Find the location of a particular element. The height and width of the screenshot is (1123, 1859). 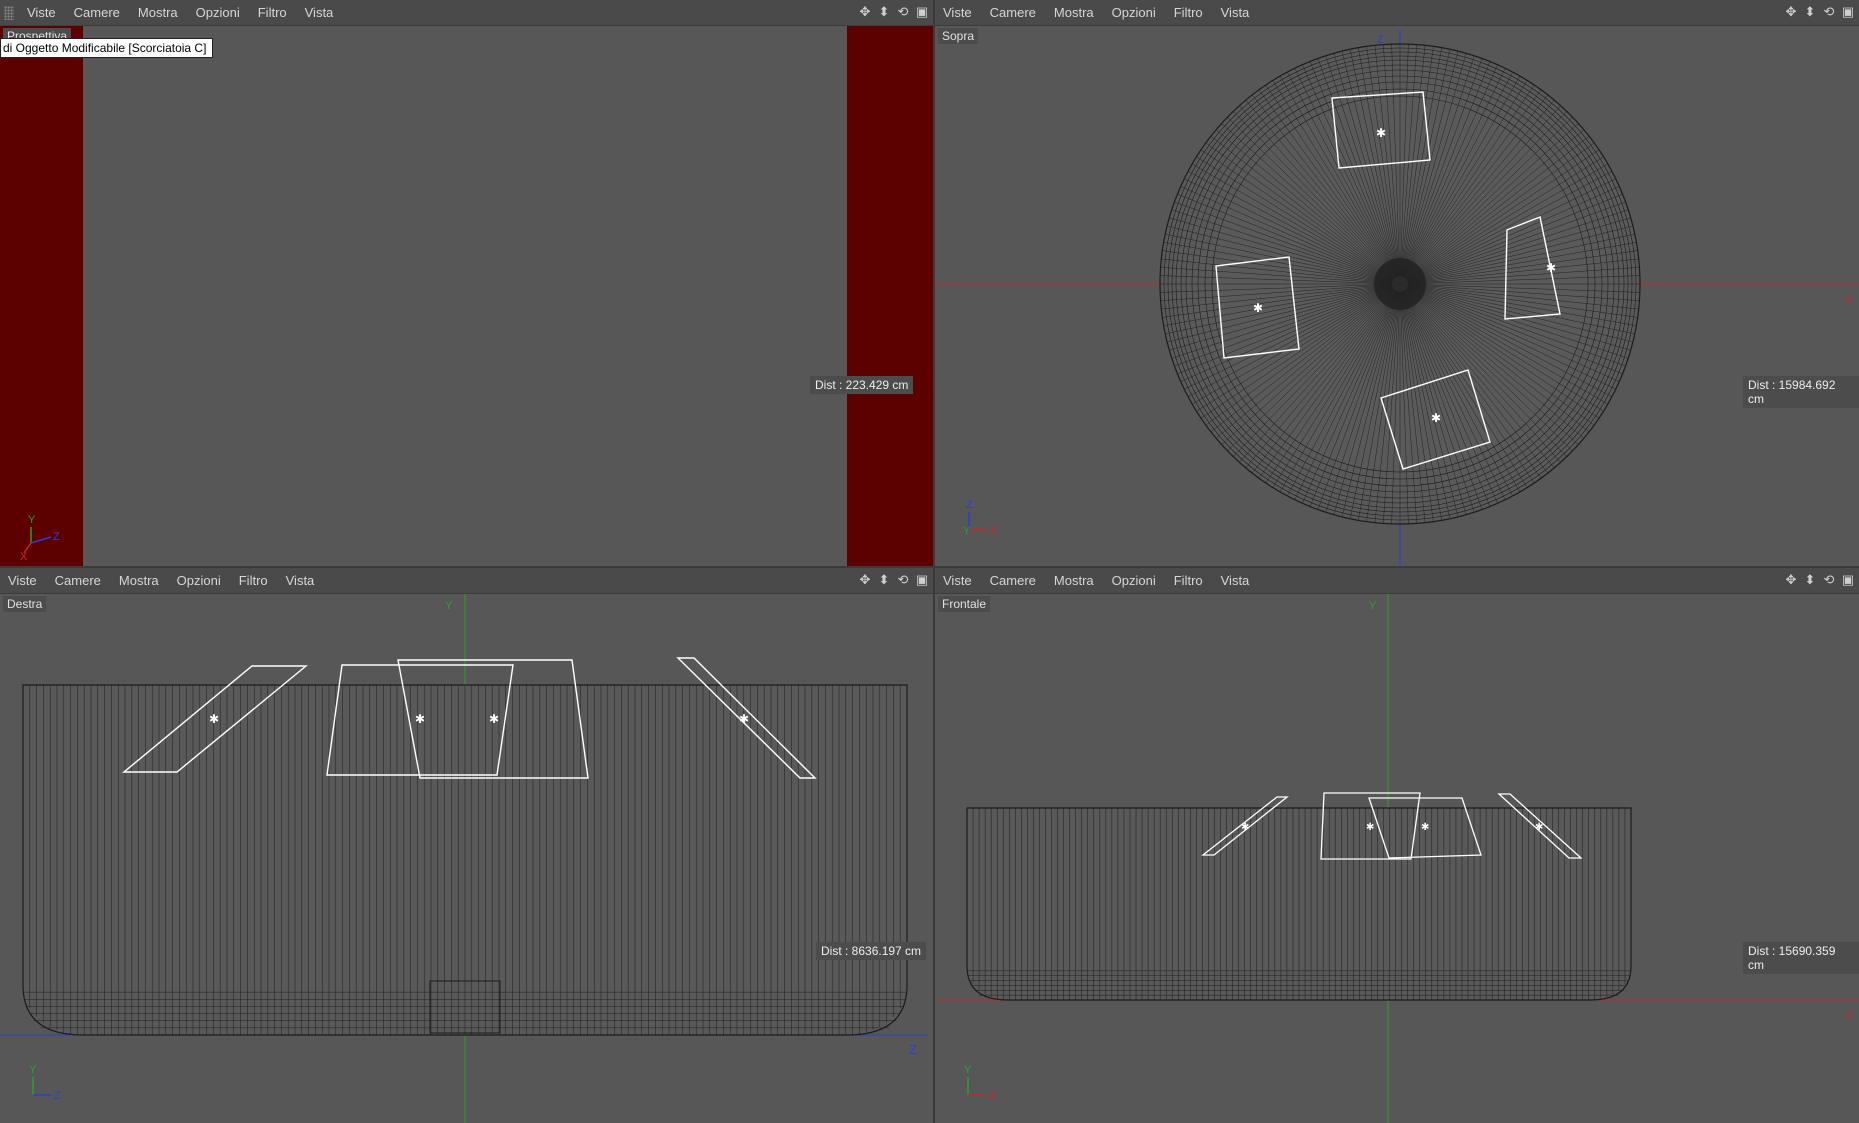

tooltip: di Oggetto Modificabile [Scorciatoia C] is located at coordinates (107, 48).